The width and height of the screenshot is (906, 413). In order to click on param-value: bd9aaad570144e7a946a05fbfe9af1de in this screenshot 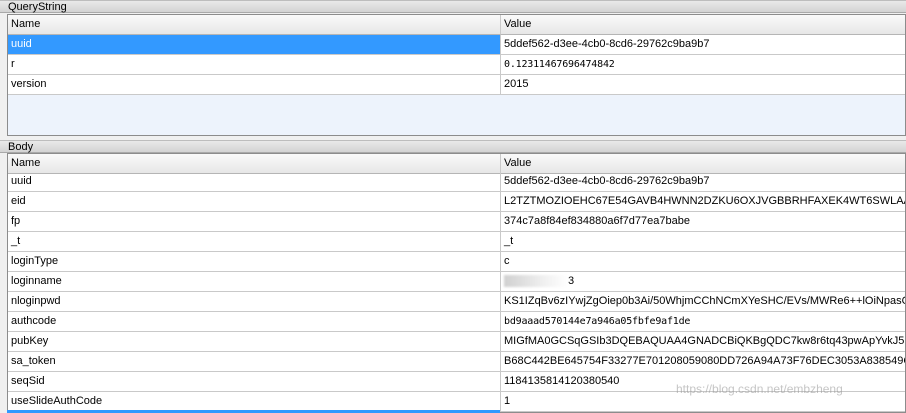, I will do `click(703, 322)`.